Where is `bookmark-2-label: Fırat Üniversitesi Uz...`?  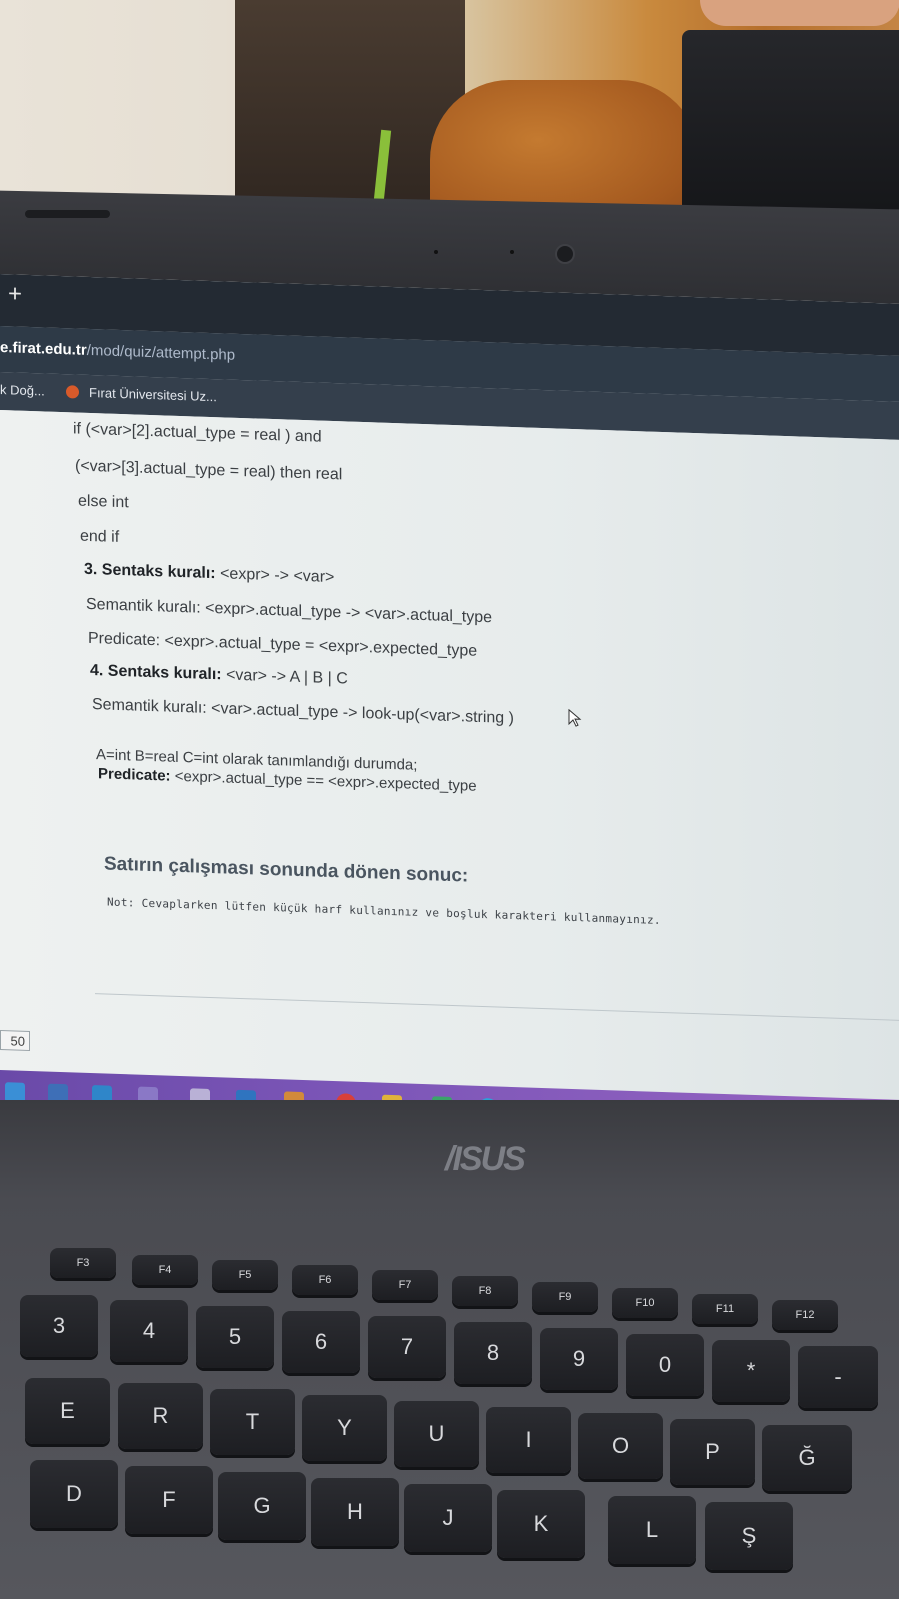 bookmark-2-label: Fırat Üniversitesi Uz... is located at coordinates (153, 394).